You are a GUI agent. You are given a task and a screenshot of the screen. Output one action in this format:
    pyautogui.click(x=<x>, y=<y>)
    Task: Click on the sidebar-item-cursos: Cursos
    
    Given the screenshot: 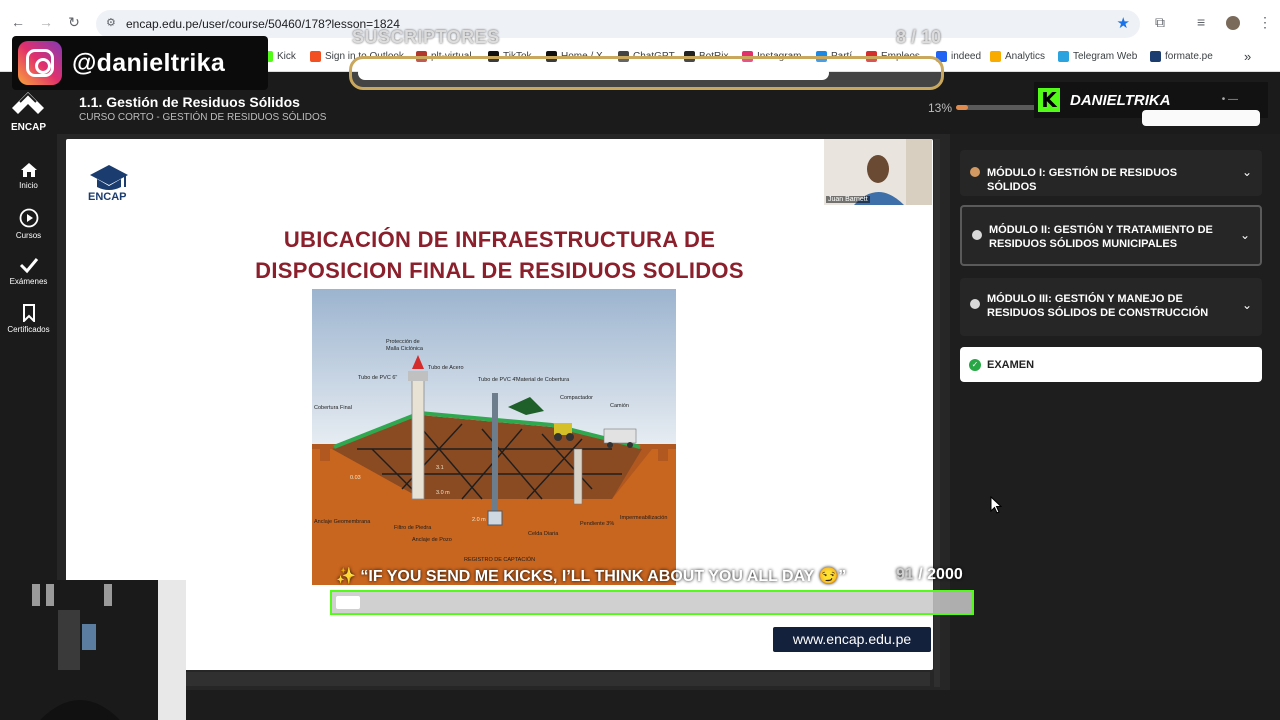 What is the action you would take?
    pyautogui.click(x=28, y=224)
    